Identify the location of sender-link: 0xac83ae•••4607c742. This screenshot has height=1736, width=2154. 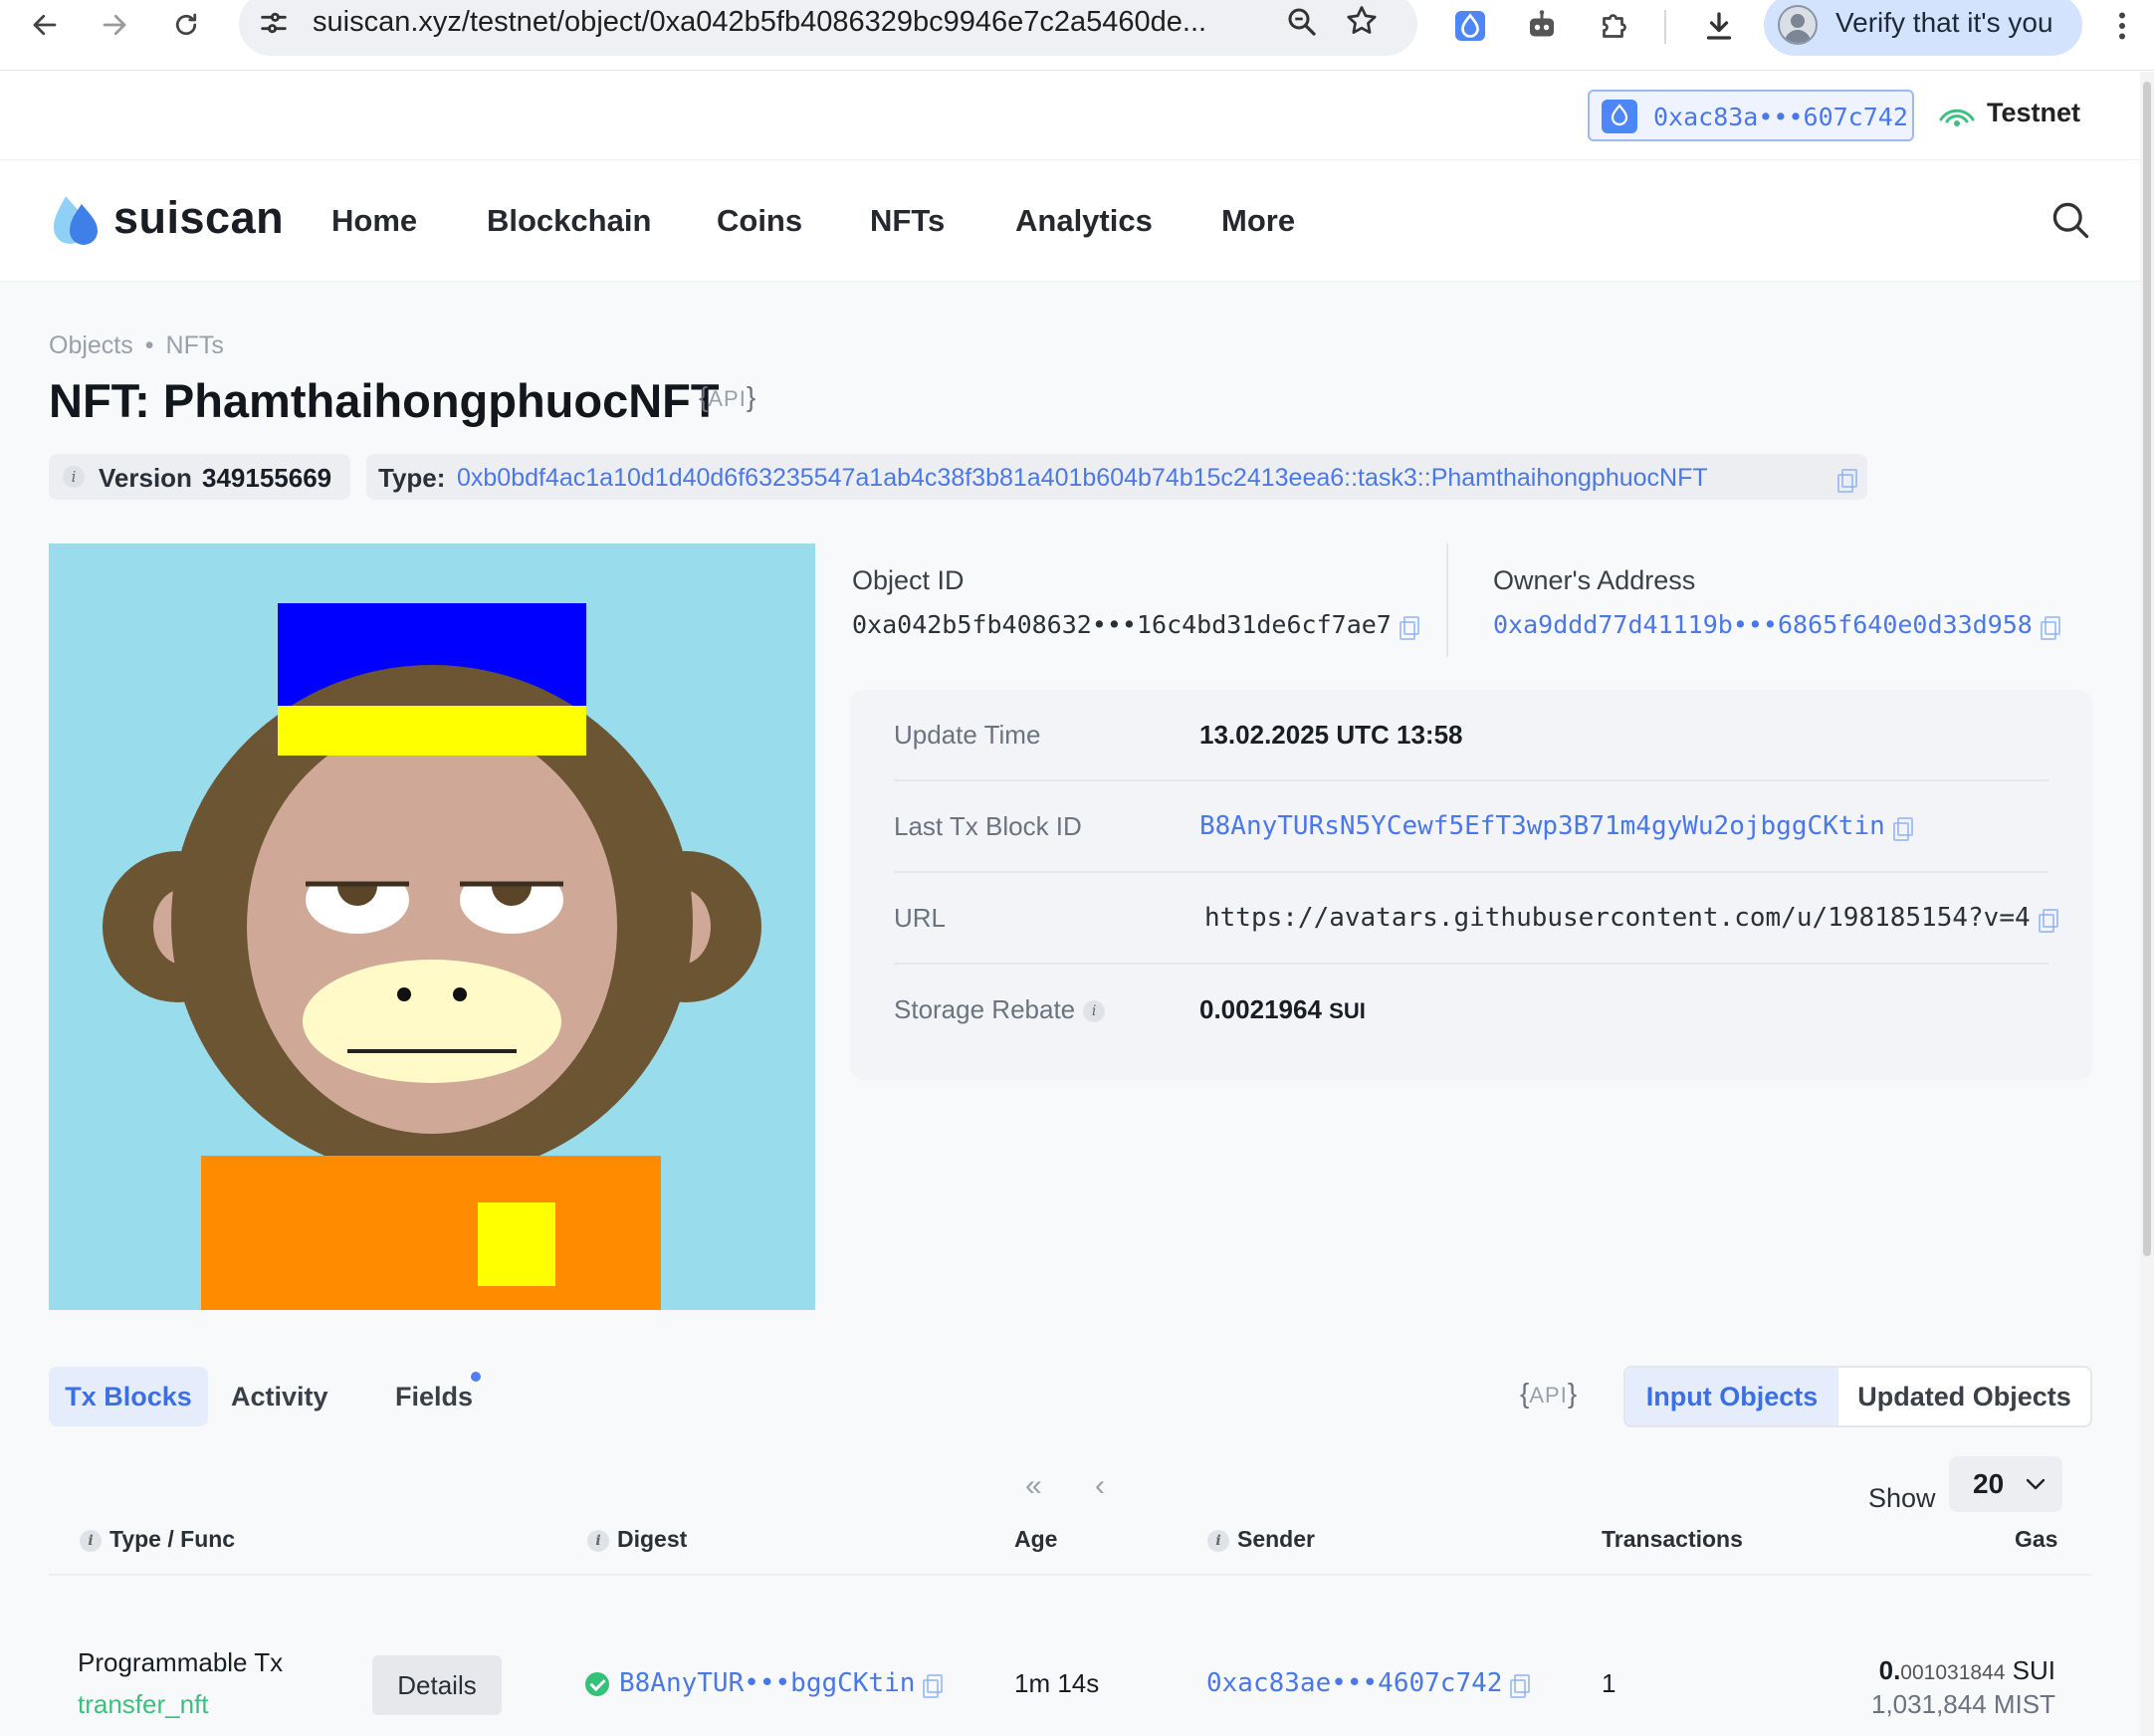
(1354, 1683).